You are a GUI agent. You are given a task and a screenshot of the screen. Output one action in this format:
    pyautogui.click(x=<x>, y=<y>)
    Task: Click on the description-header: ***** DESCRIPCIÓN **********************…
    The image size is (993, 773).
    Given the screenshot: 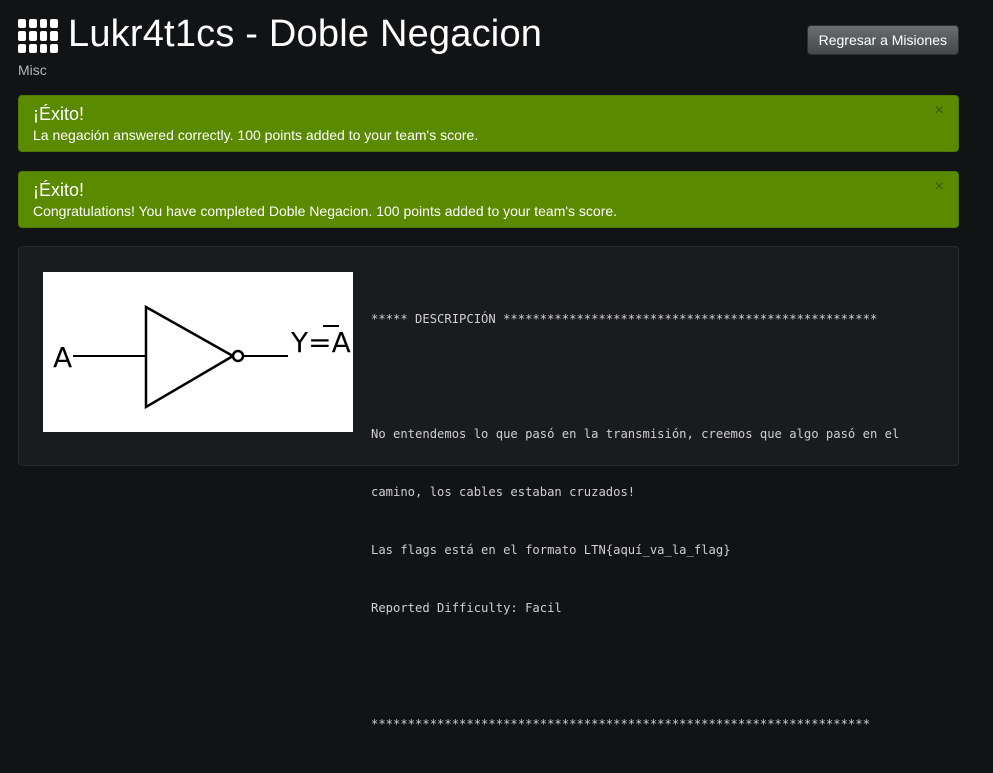 What is the action you would take?
    pyautogui.click(x=624, y=318)
    